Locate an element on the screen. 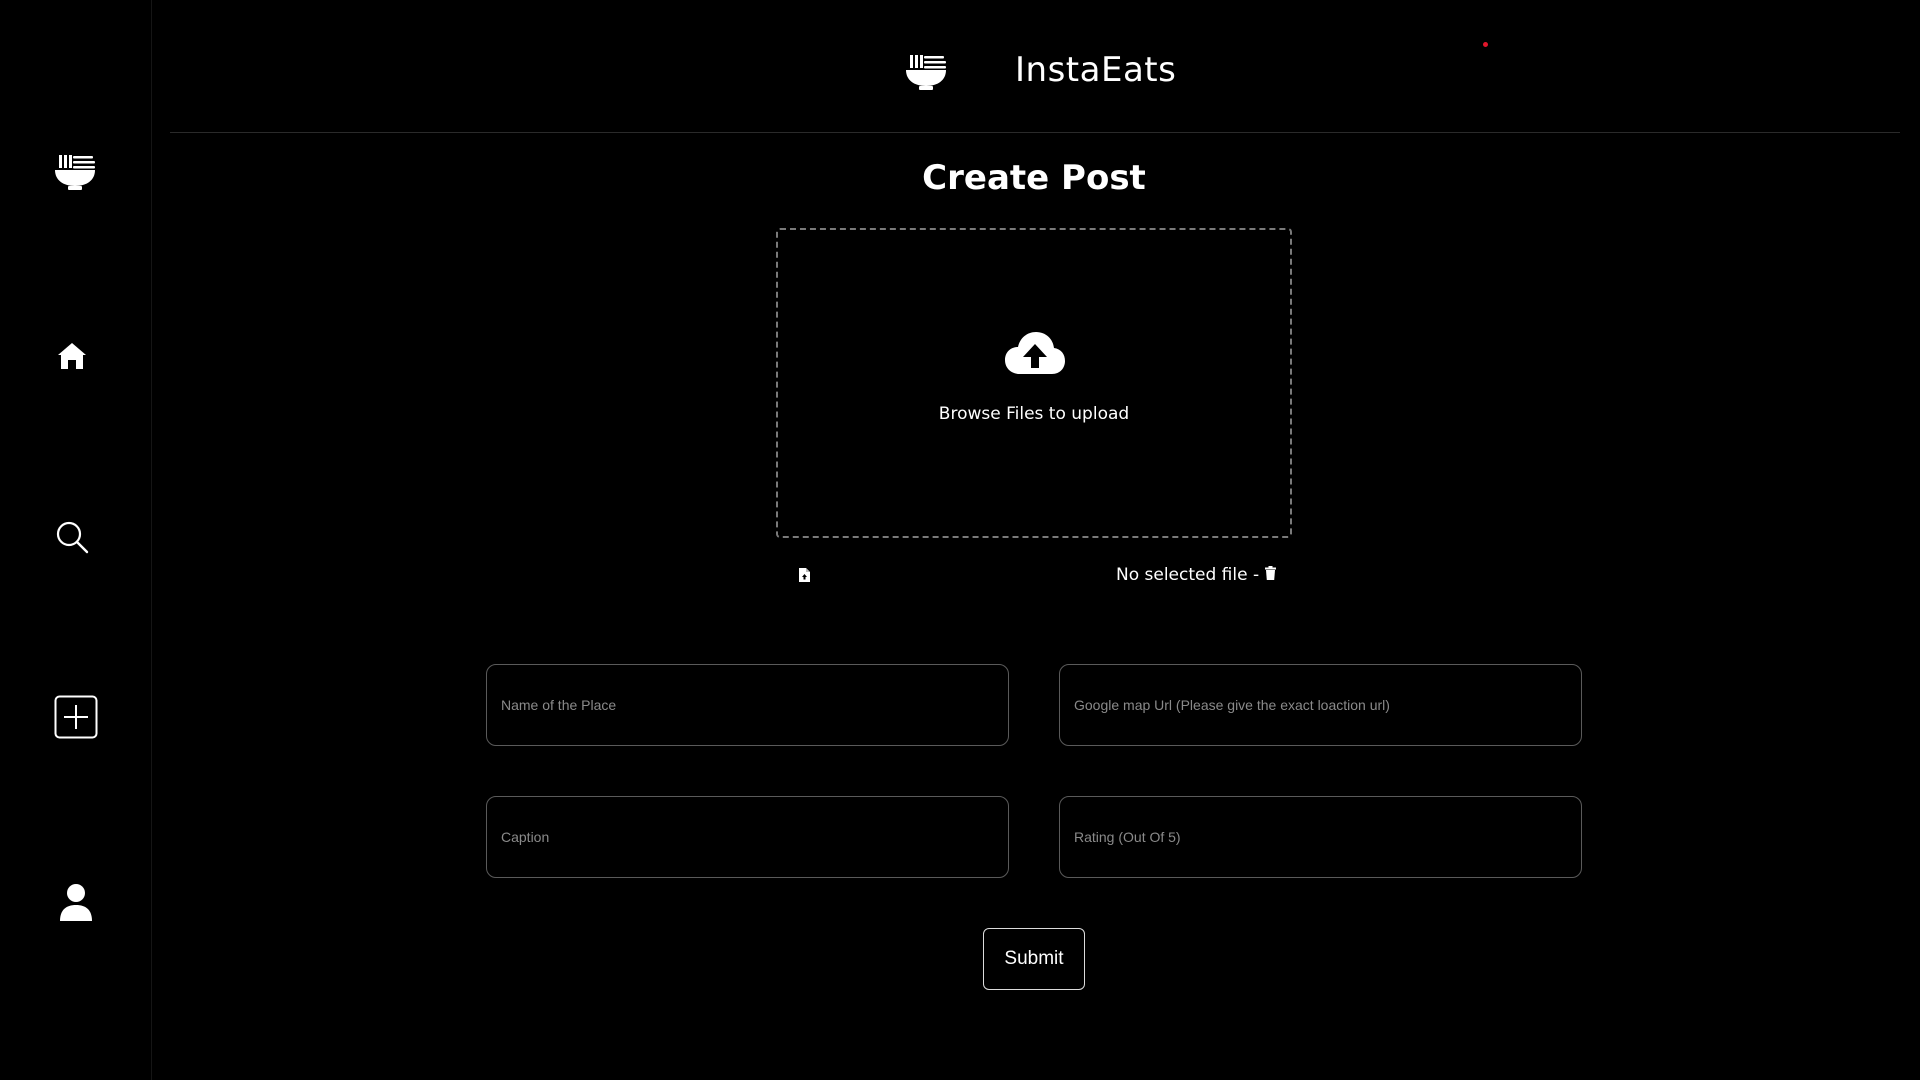 The height and width of the screenshot is (1080, 1920). sidebar-item-profile is located at coordinates (76, 903).